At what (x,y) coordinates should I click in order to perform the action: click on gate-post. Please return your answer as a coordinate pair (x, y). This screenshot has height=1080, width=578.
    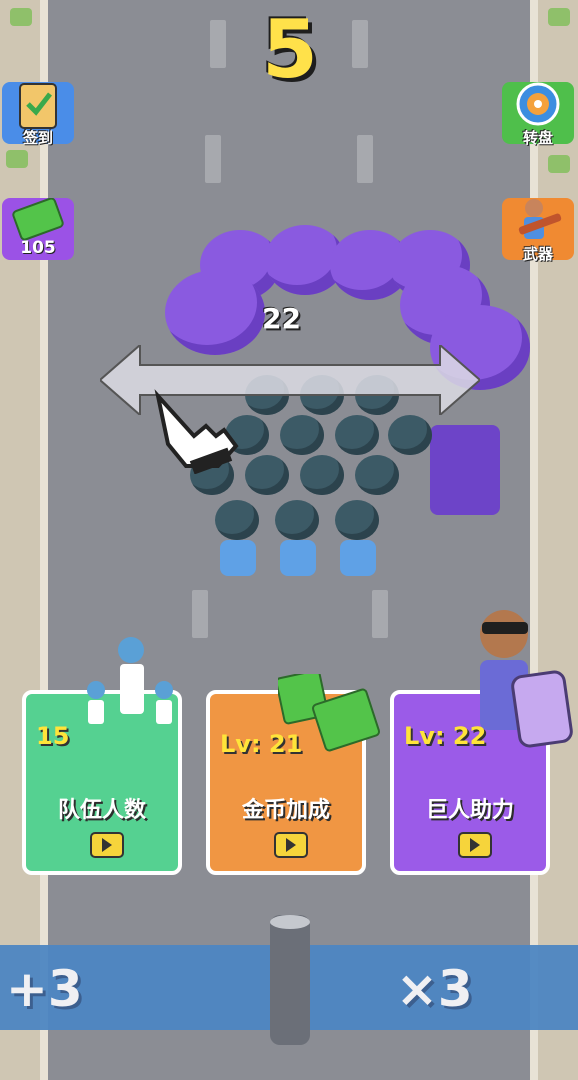
    Looking at the image, I should click on (290, 980).